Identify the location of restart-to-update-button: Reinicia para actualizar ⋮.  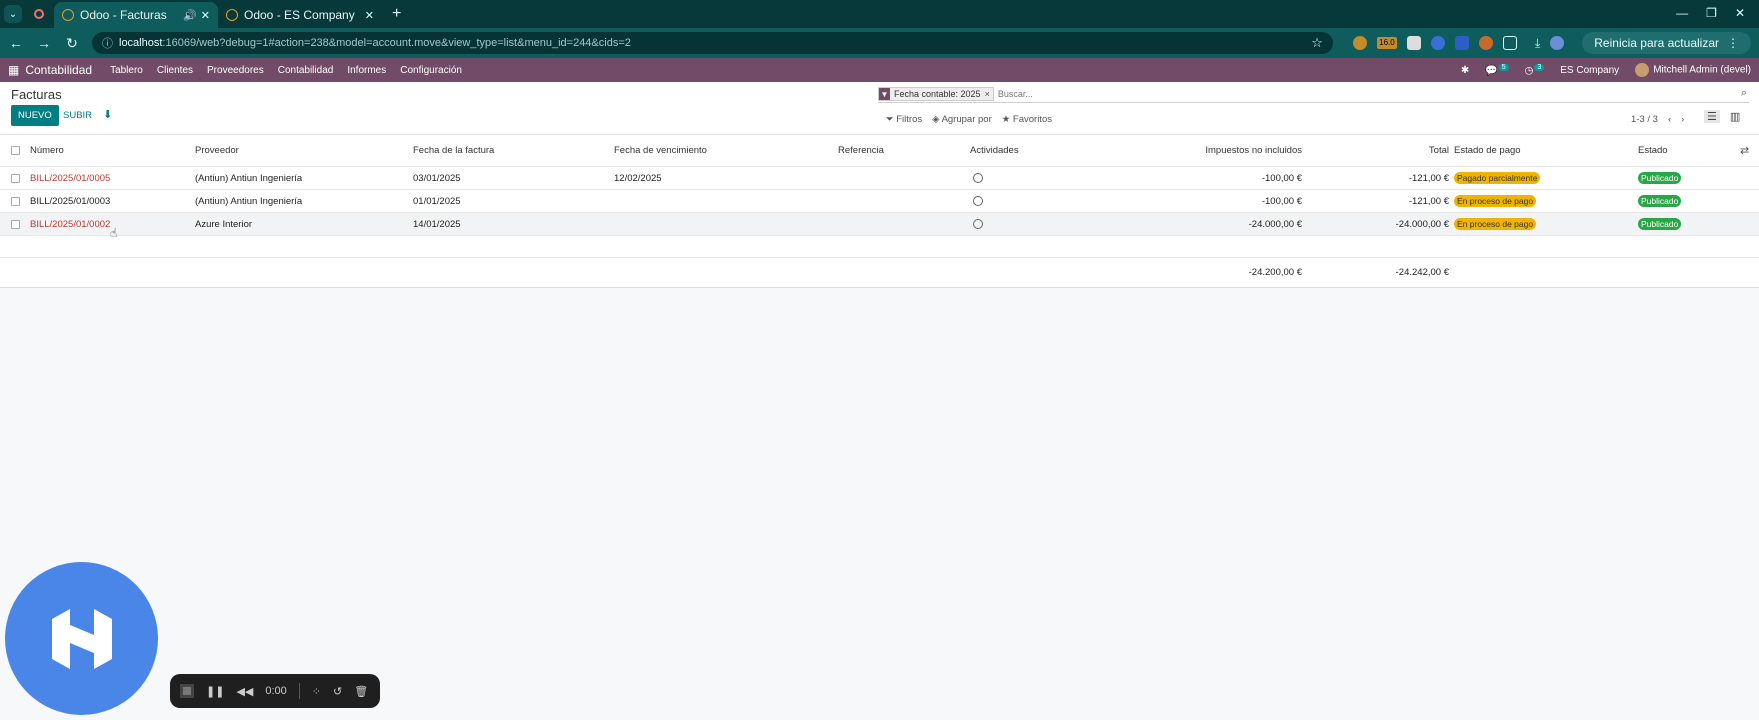
(1666, 43).